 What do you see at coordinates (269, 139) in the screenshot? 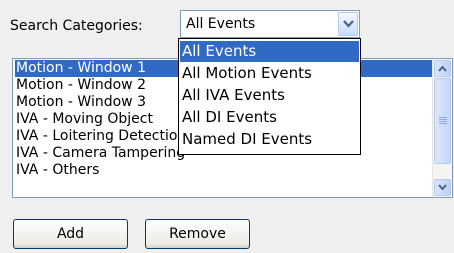
I see `dropdown-option-named-di-events: Named DI Events` at bounding box center [269, 139].